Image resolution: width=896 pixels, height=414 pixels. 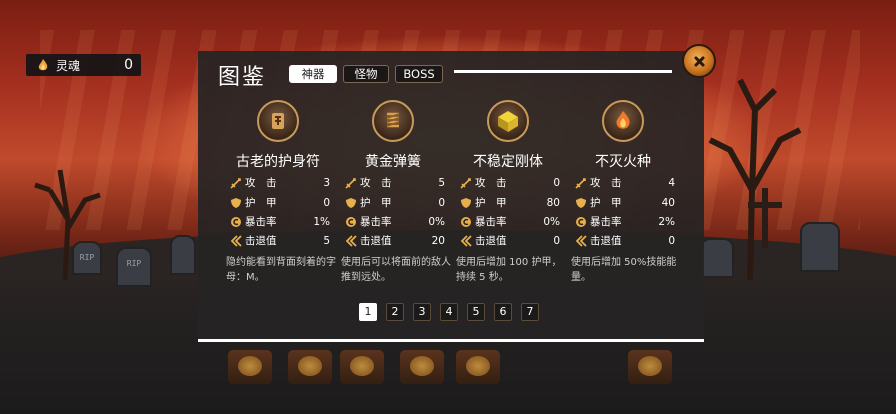 I want to click on page-button: 6, so click(x=503, y=312).